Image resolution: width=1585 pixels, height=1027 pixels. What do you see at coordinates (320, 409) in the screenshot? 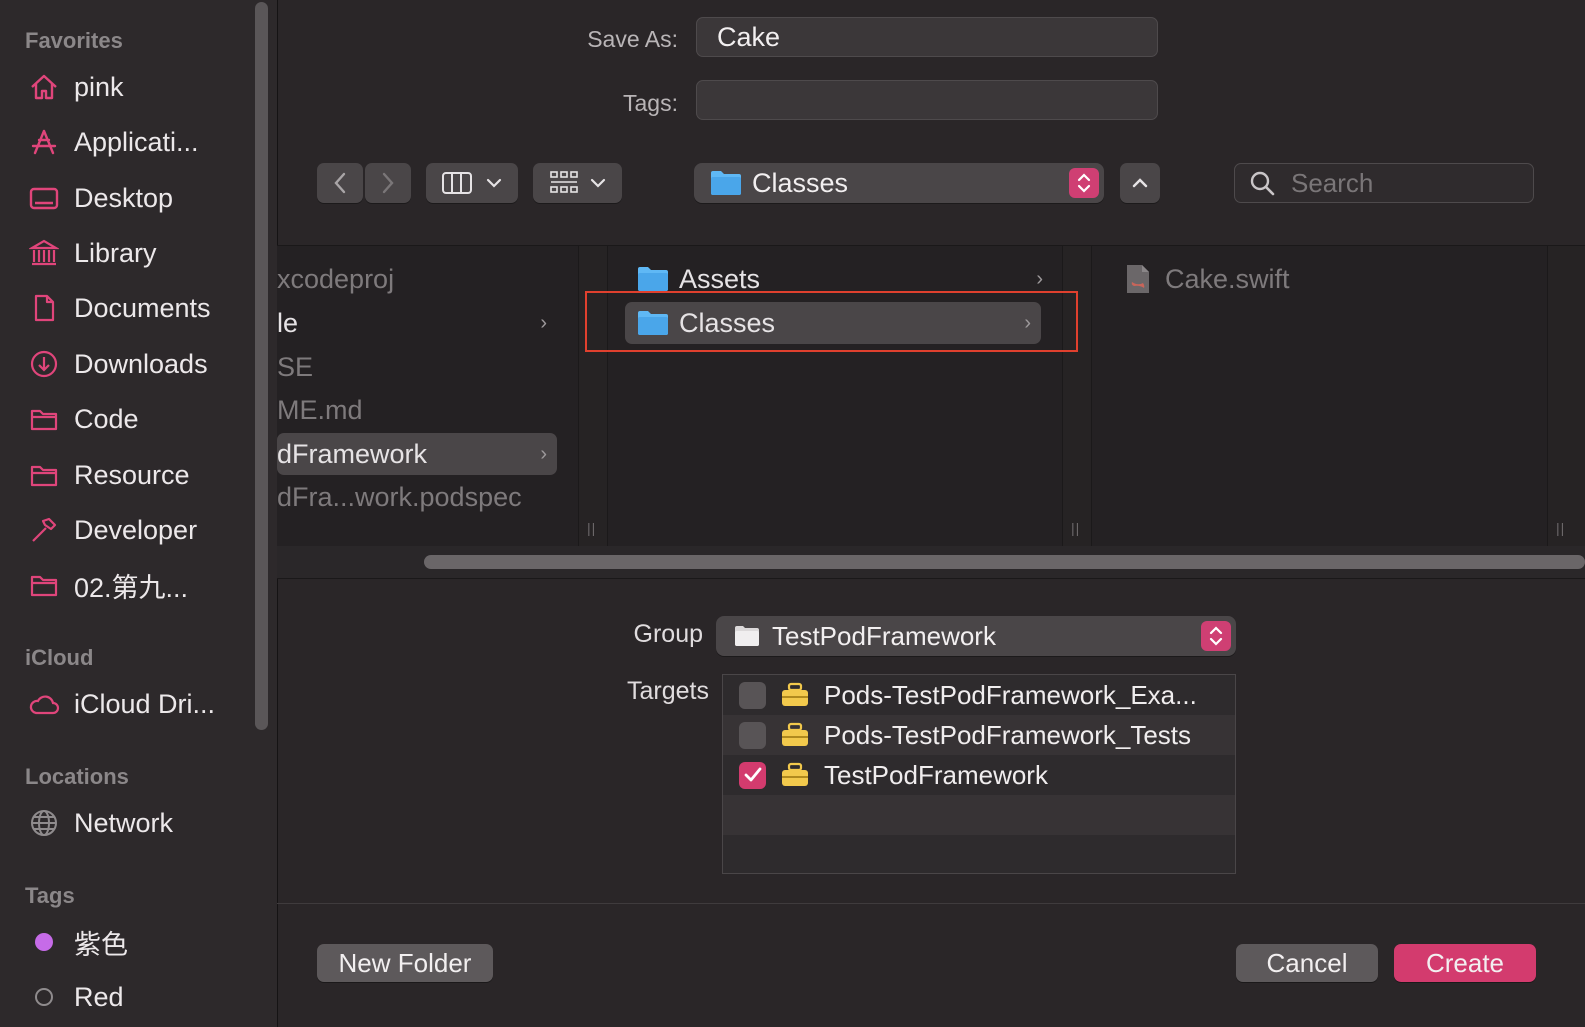
I see `item-label: ME.md` at bounding box center [320, 409].